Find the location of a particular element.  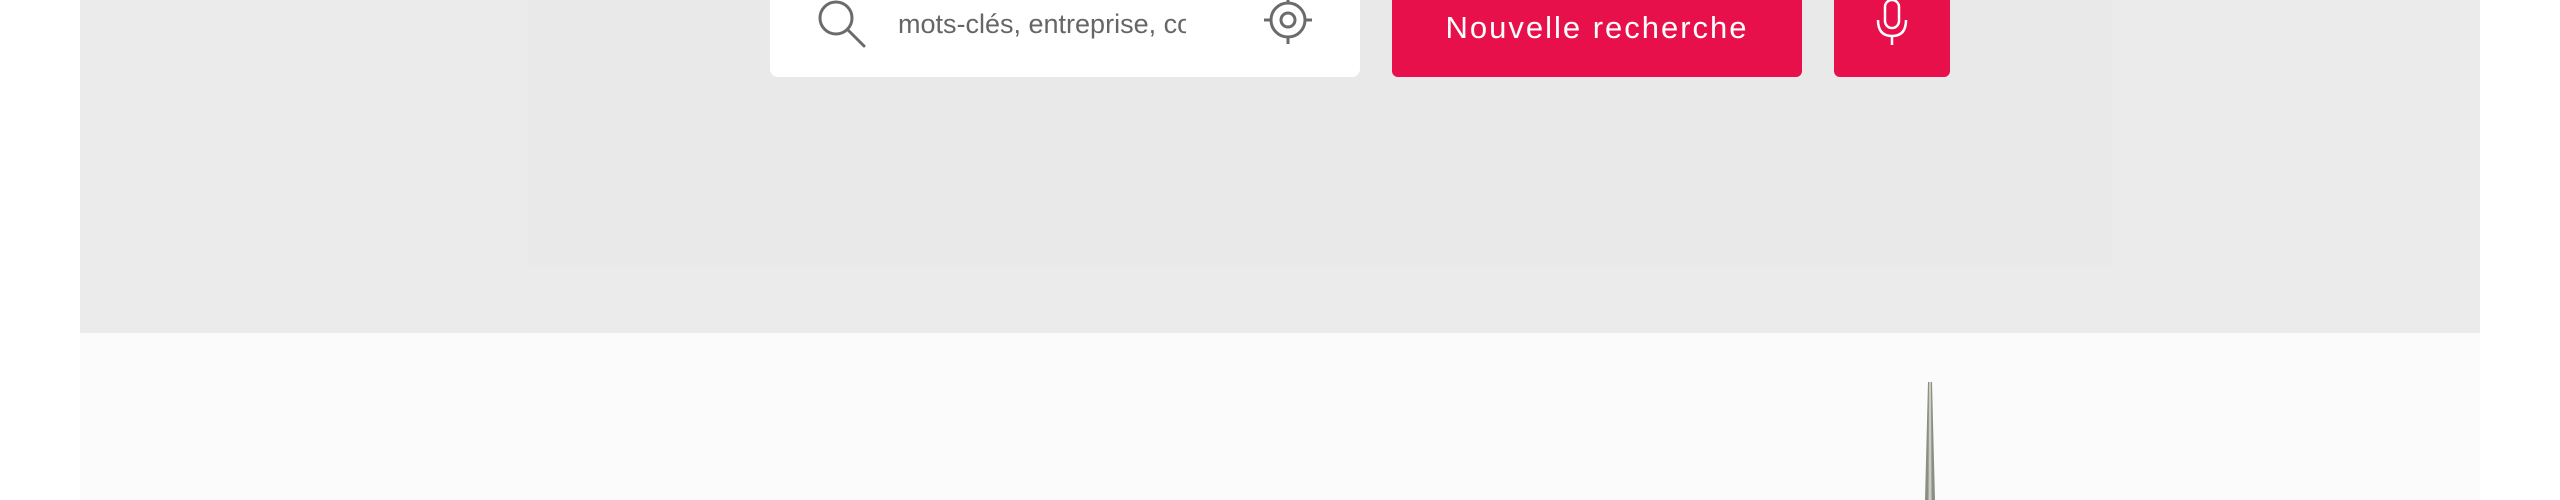

search-box is located at coordinates (1065, 38).